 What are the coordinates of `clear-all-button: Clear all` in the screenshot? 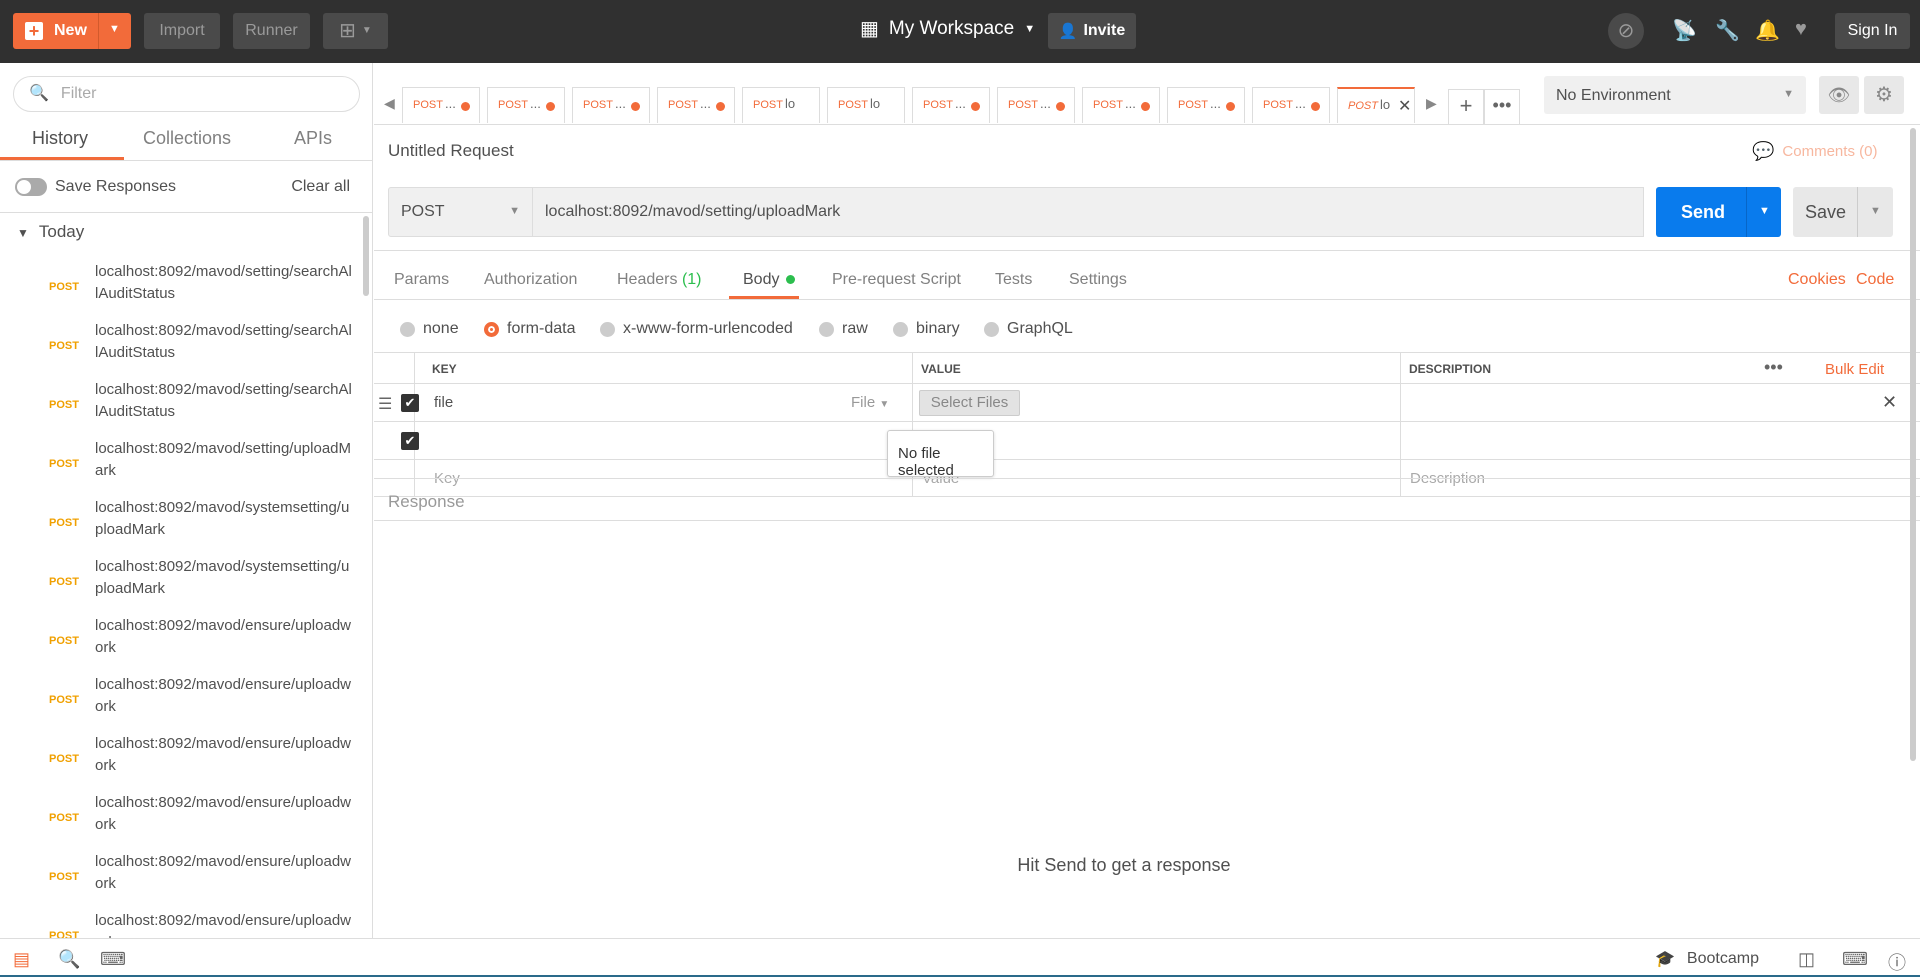 It's located at (320, 187).